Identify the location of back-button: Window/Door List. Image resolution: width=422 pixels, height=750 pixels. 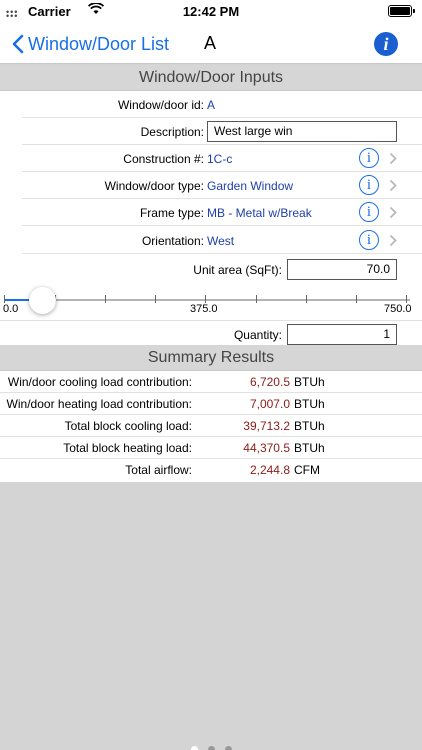
(90, 44).